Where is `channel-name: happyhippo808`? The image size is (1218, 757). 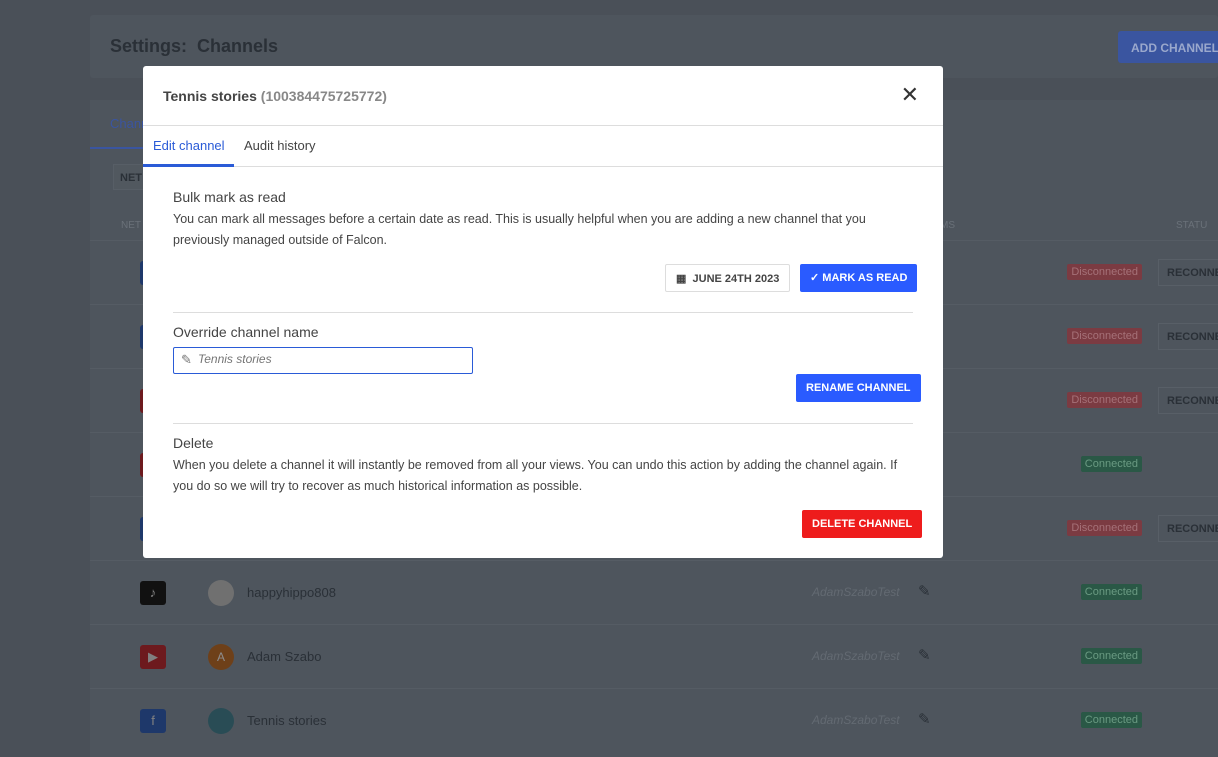
channel-name: happyhippo808 is located at coordinates (291, 592).